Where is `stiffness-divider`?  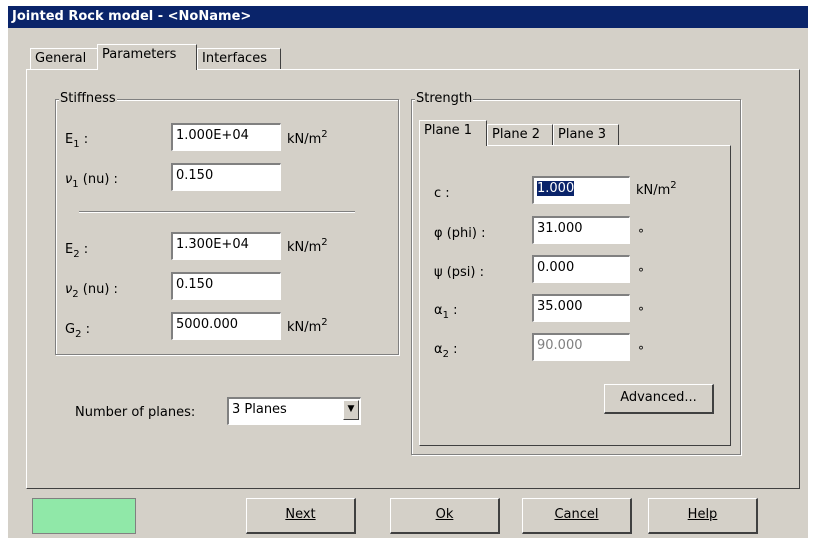 stiffness-divider is located at coordinates (217, 212).